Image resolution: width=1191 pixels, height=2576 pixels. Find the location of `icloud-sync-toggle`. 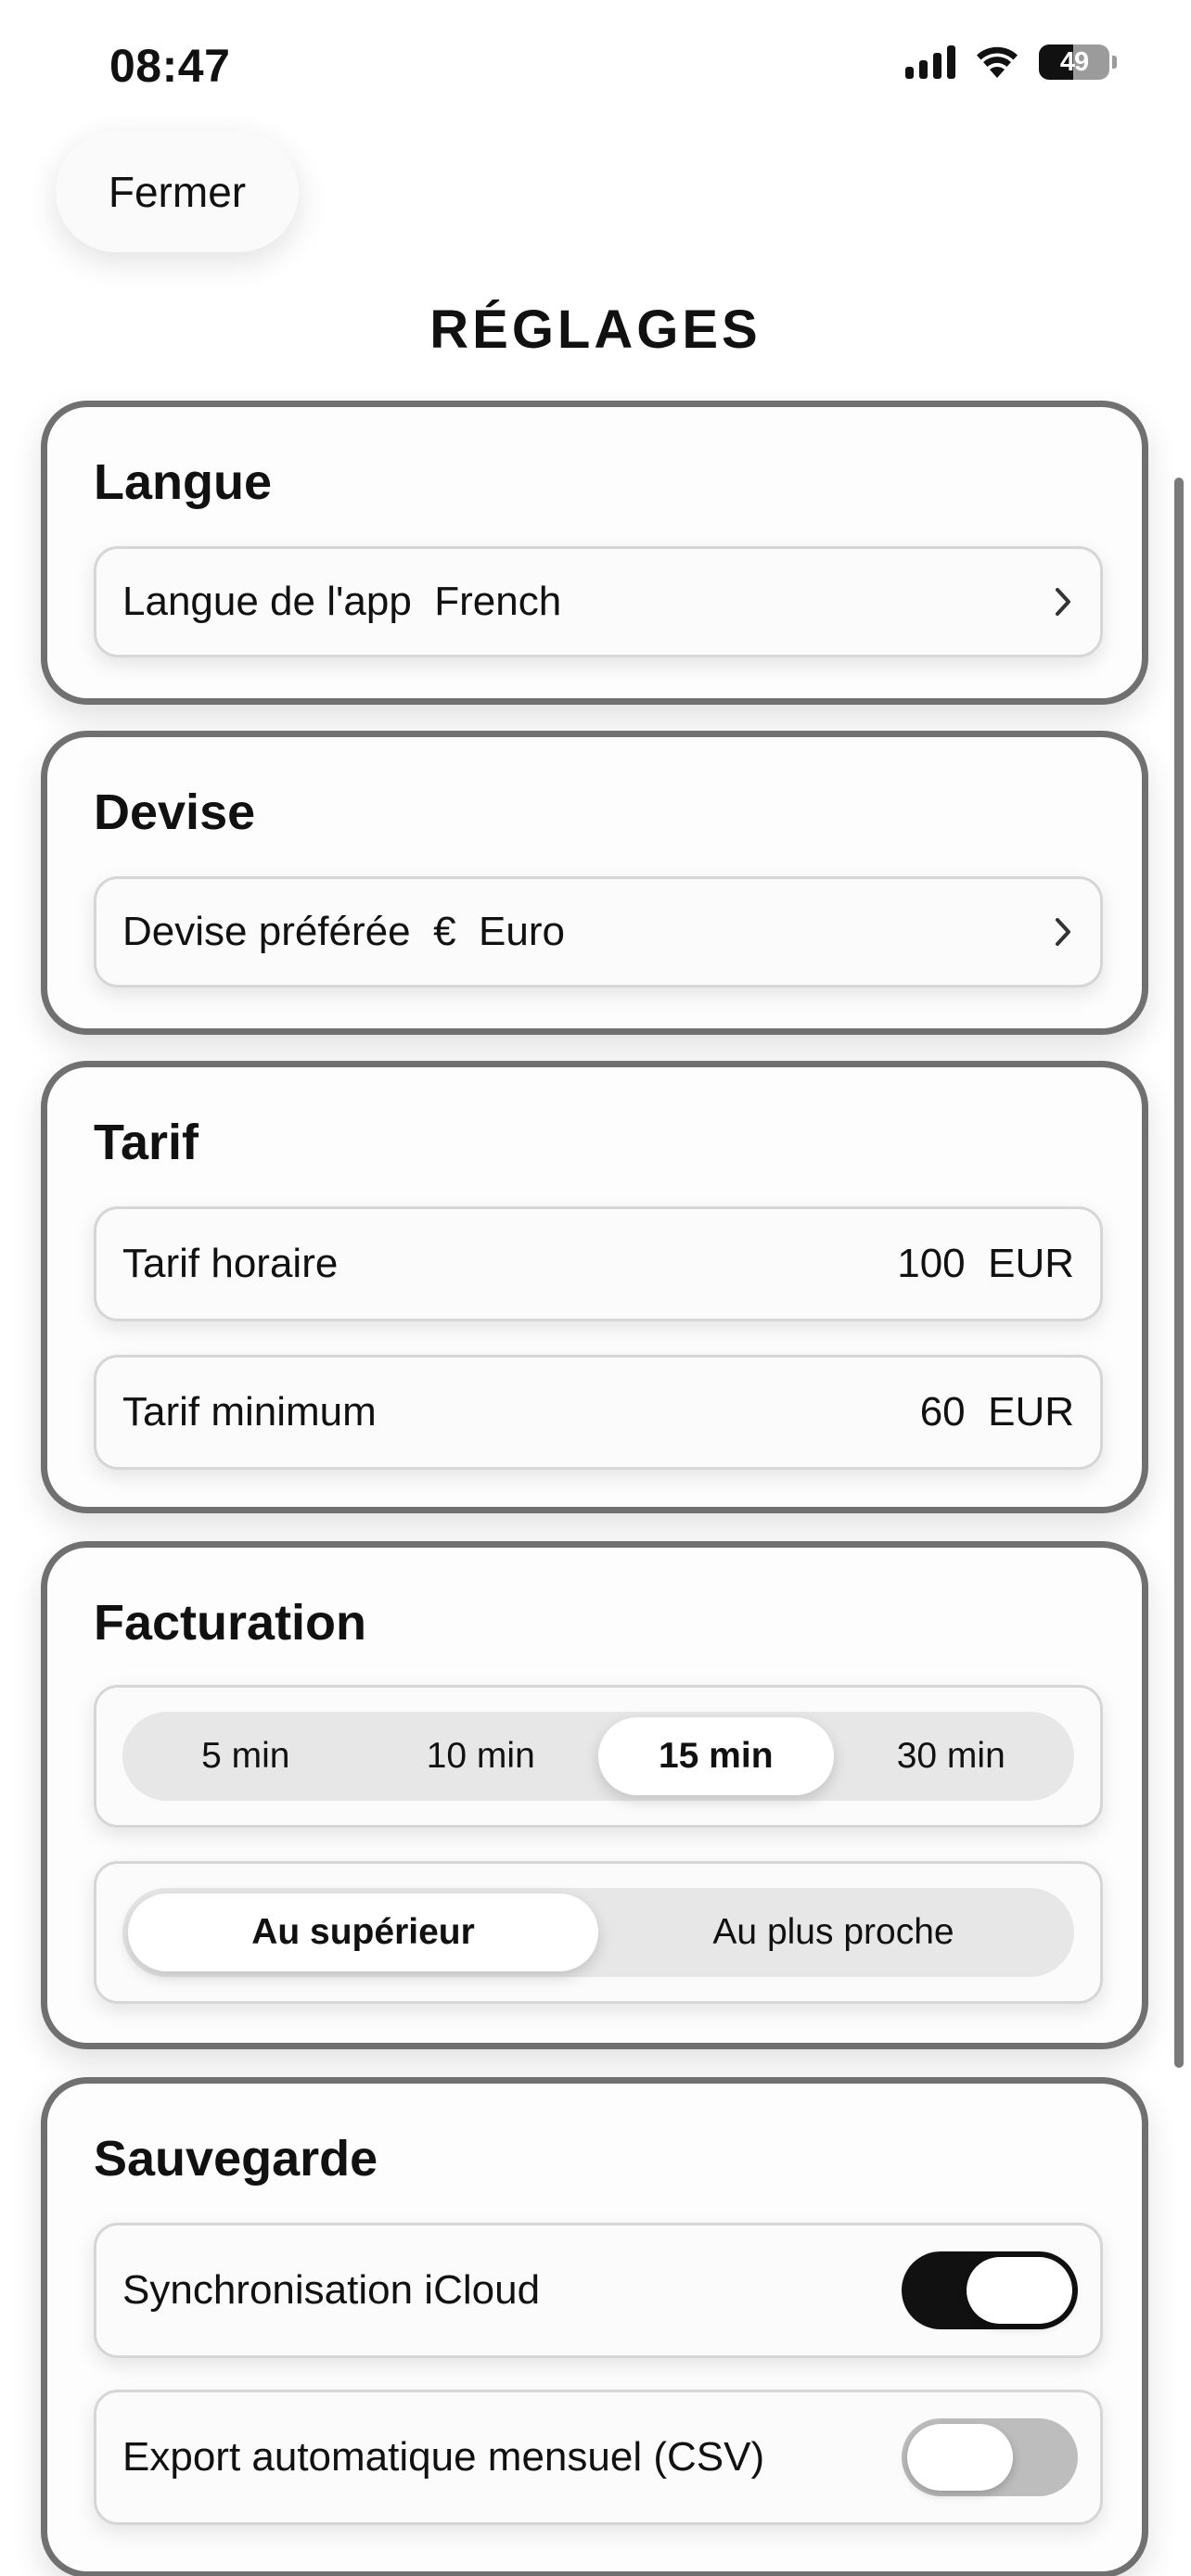

icloud-sync-toggle is located at coordinates (990, 2290).